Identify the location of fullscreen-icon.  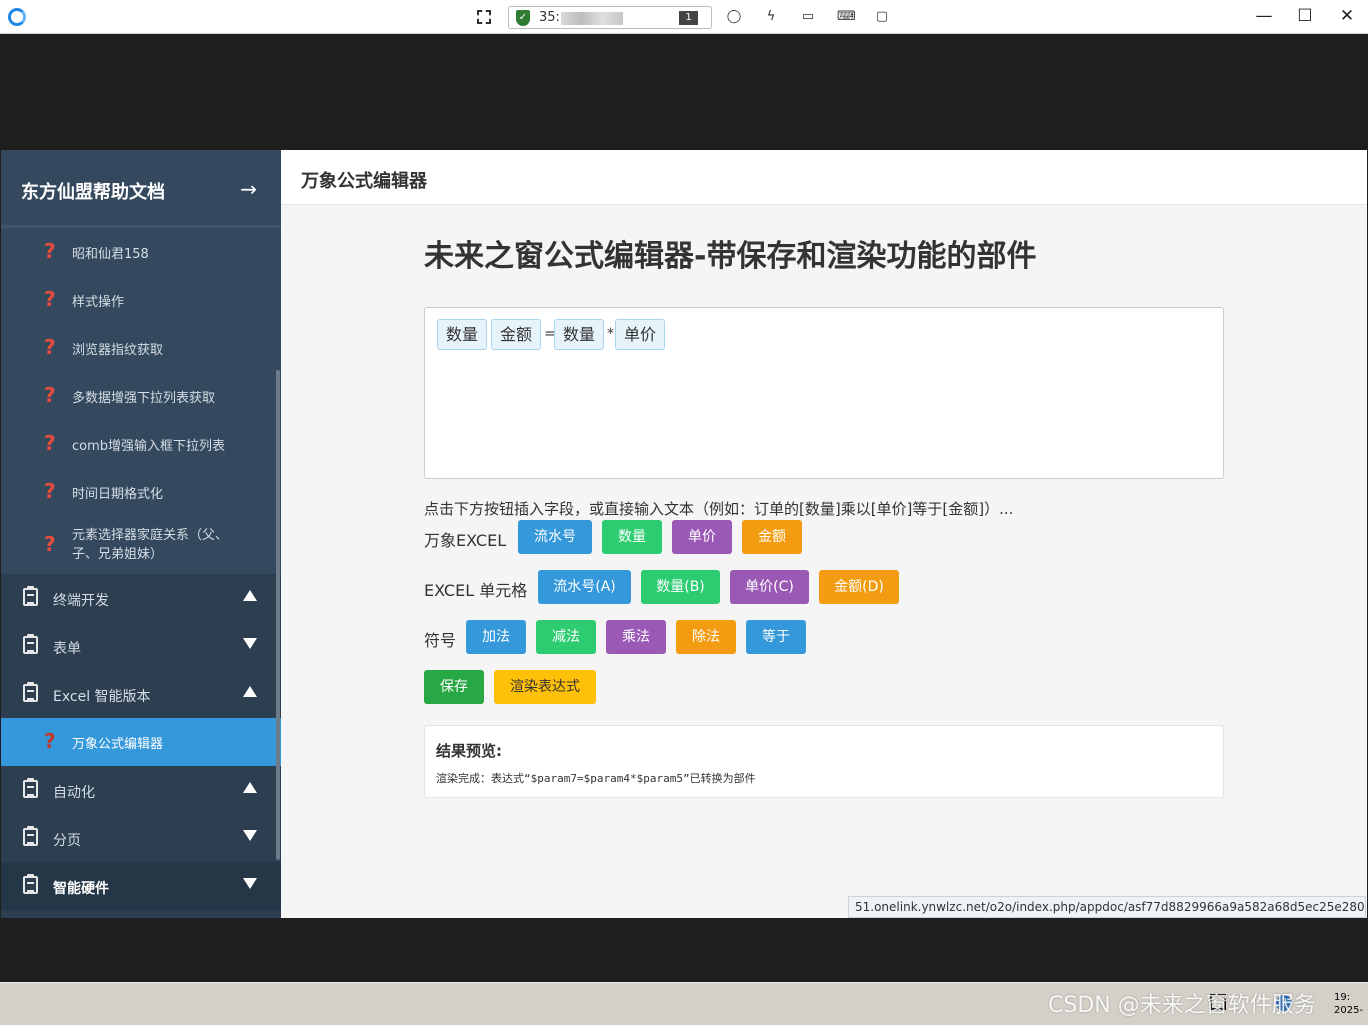
(484, 17).